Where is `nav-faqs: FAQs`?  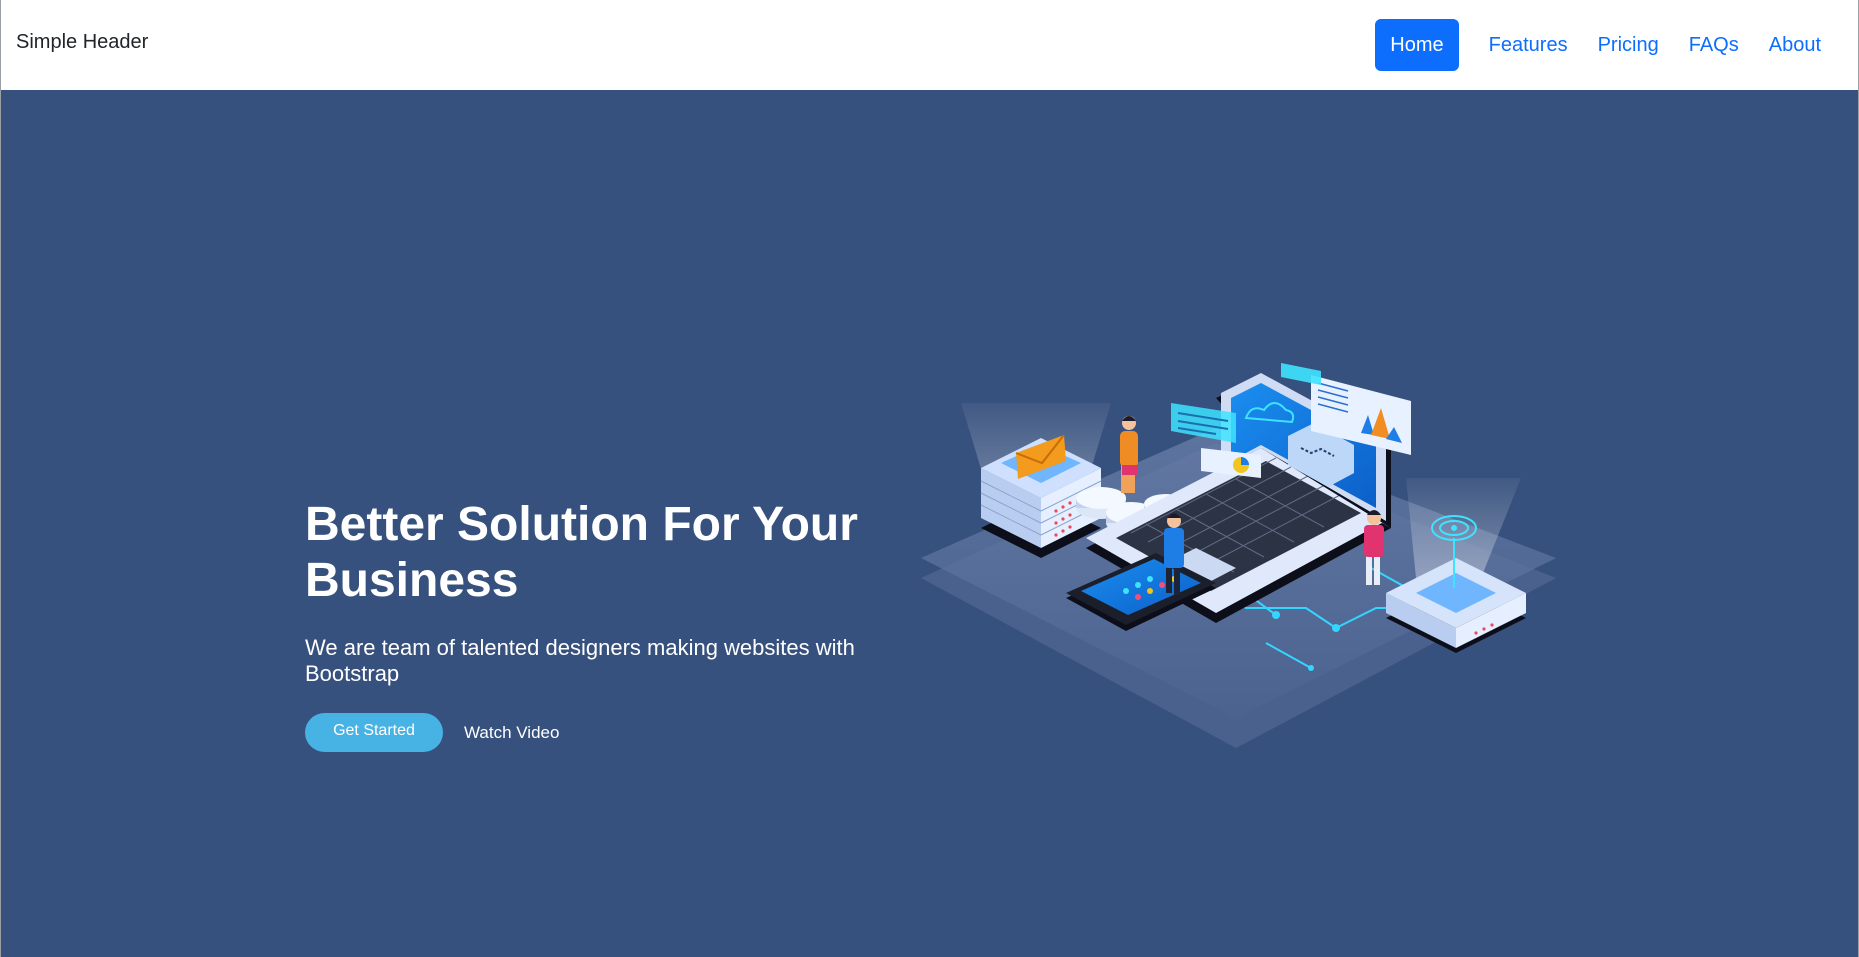 nav-faqs: FAQs is located at coordinates (1714, 45).